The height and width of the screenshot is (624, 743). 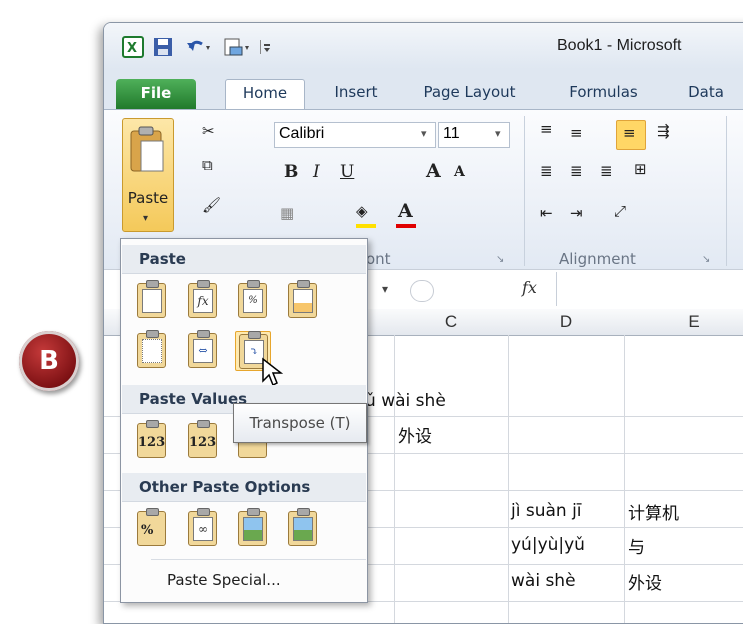 I want to click on other-paste-options-label: Other Paste Options, so click(x=225, y=487).